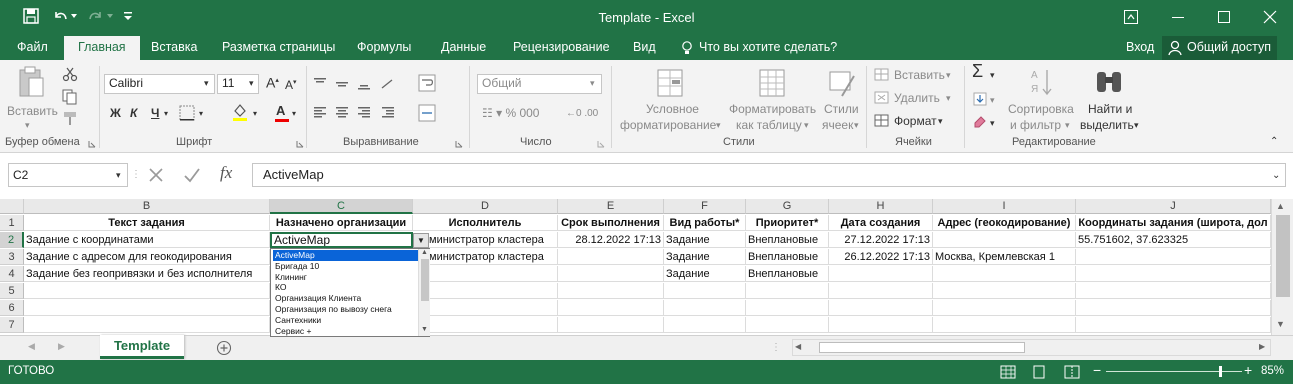 This screenshot has width=1293, height=384. What do you see at coordinates (611, 206) in the screenshot?
I see `column-header-e: E` at bounding box center [611, 206].